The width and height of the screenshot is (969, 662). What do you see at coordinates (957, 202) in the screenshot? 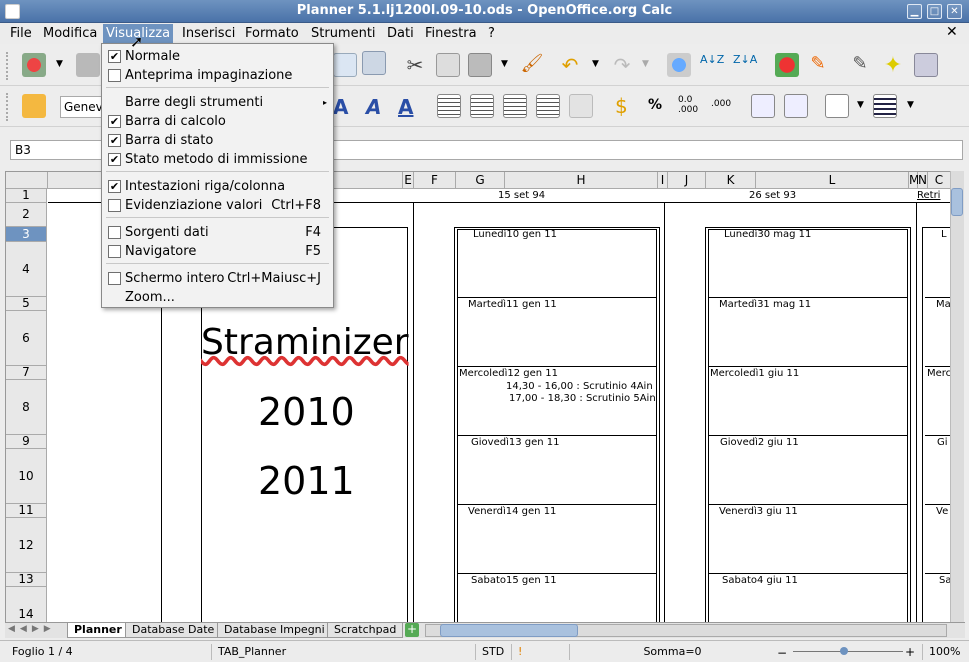
I see `vertical-scroll-thumb` at bounding box center [957, 202].